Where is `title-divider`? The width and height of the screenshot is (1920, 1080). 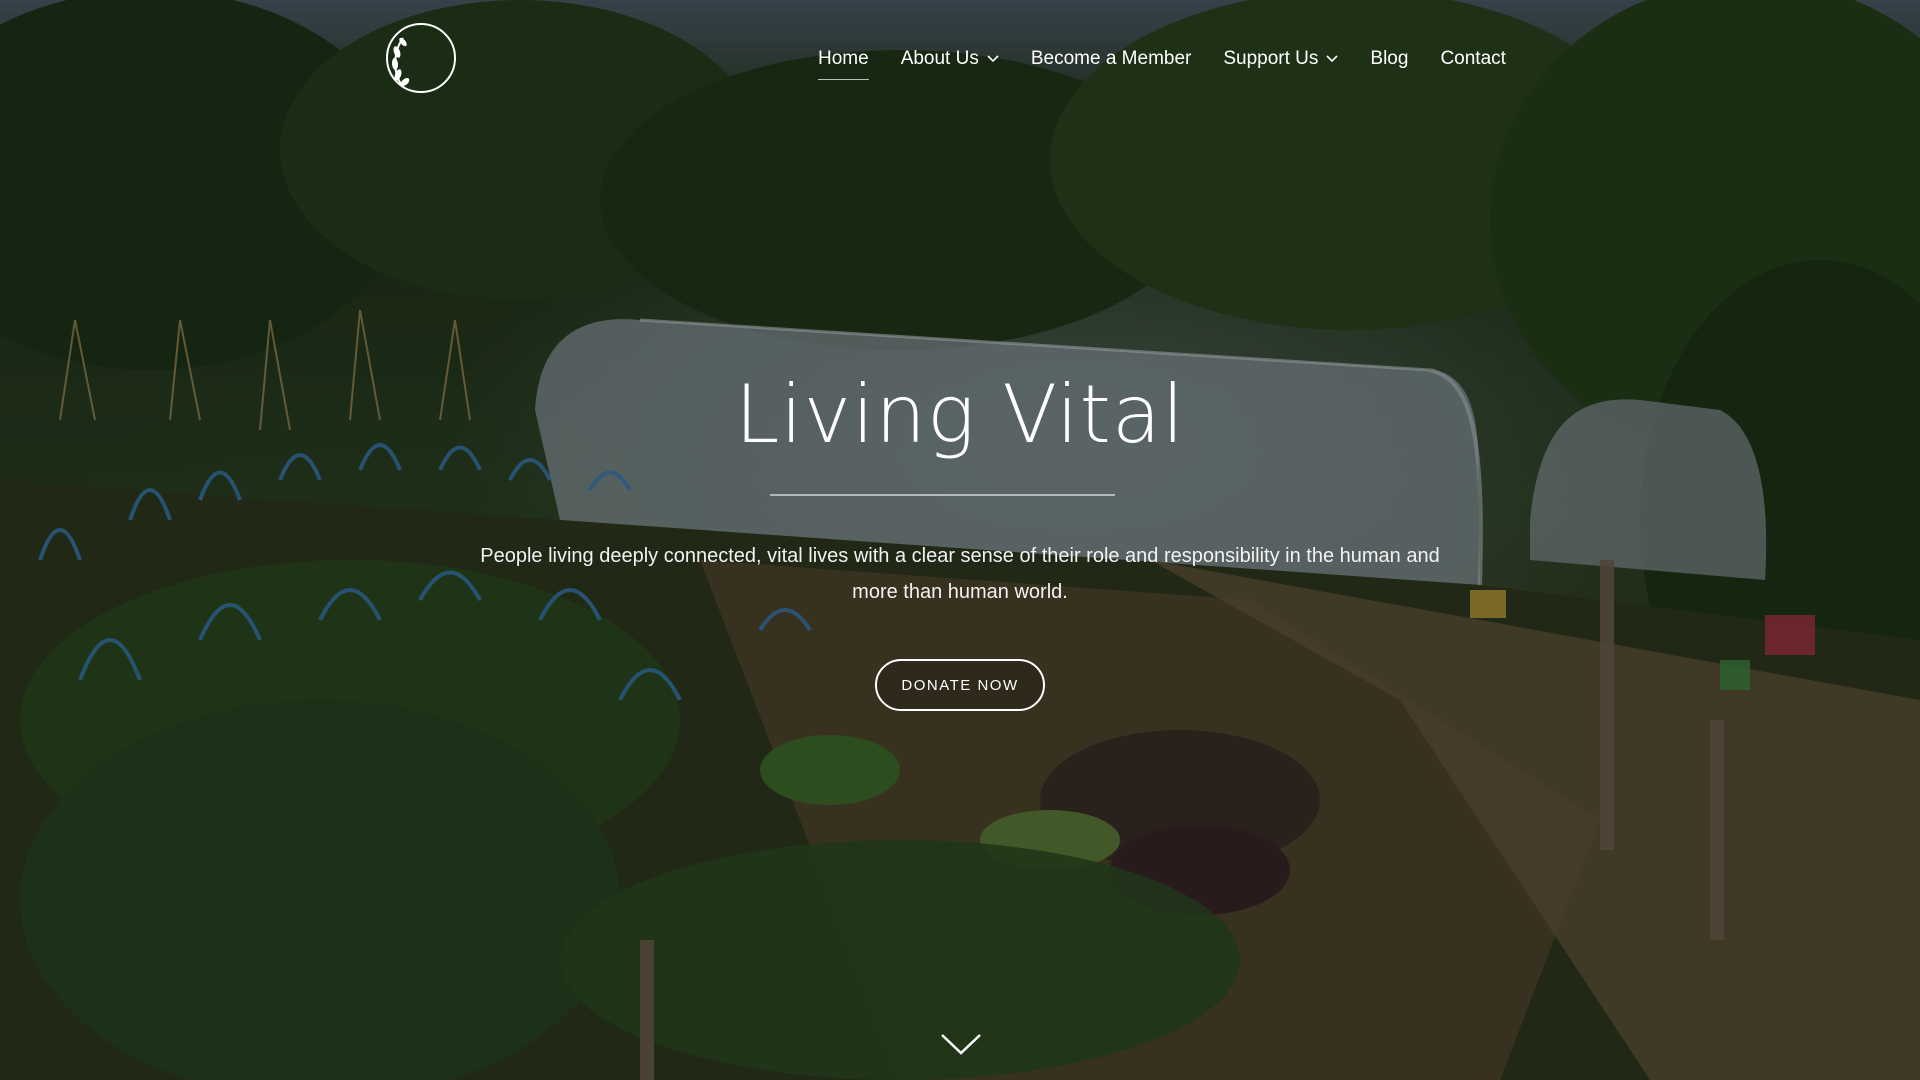 title-divider is located at coordinates (942, 495).